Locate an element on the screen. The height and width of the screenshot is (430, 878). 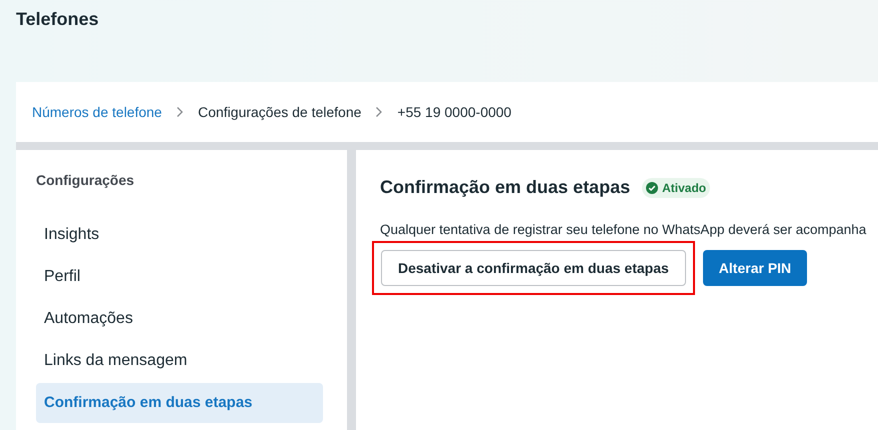
sidebar-item: Automações is located at coordinates (179, 319).